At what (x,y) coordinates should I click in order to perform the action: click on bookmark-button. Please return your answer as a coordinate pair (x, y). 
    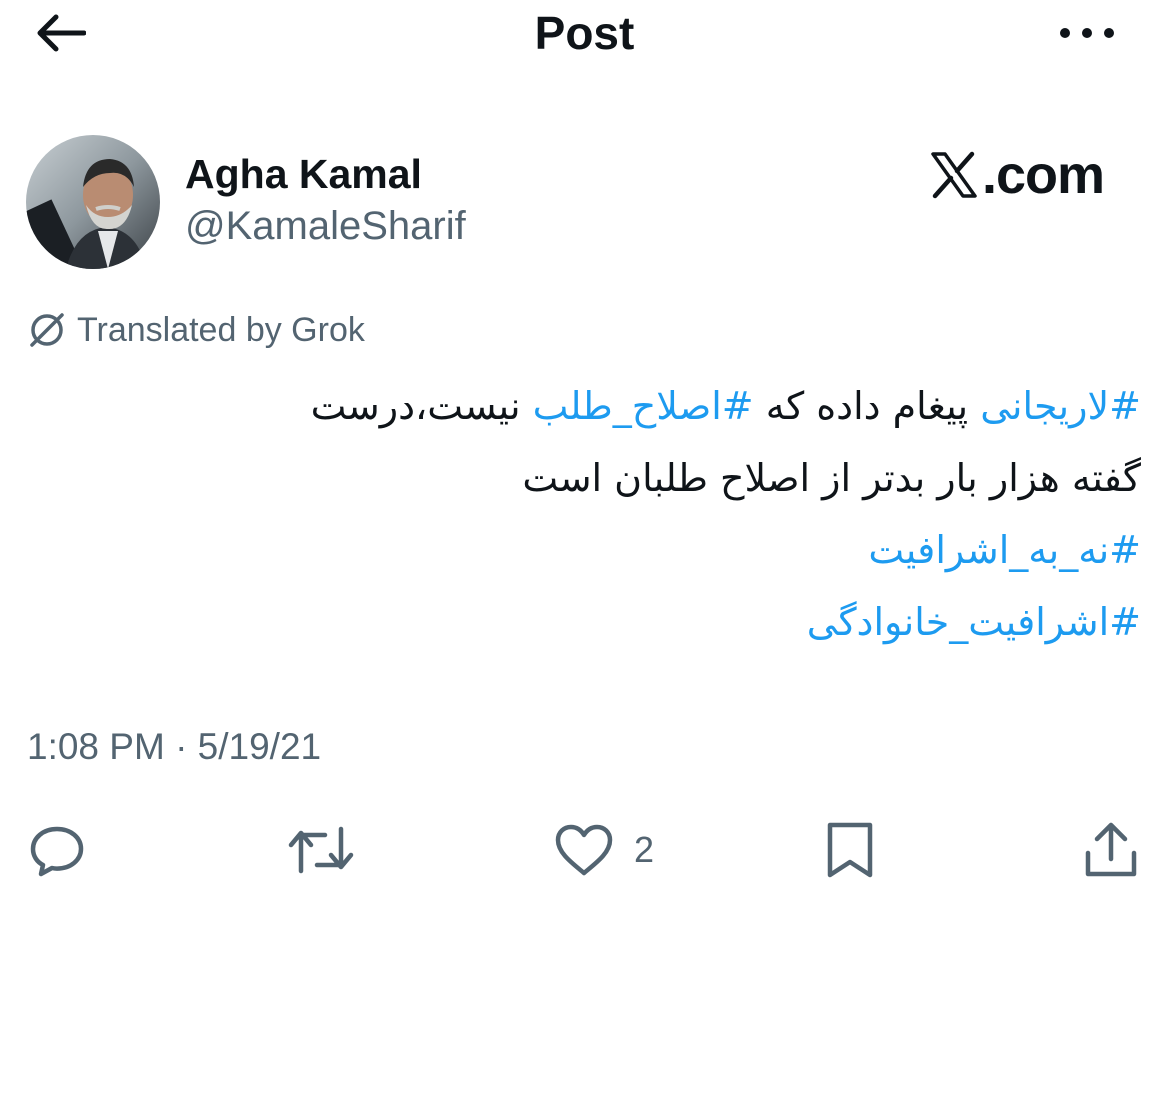
    Looking at the image, I should click on (850, 850).